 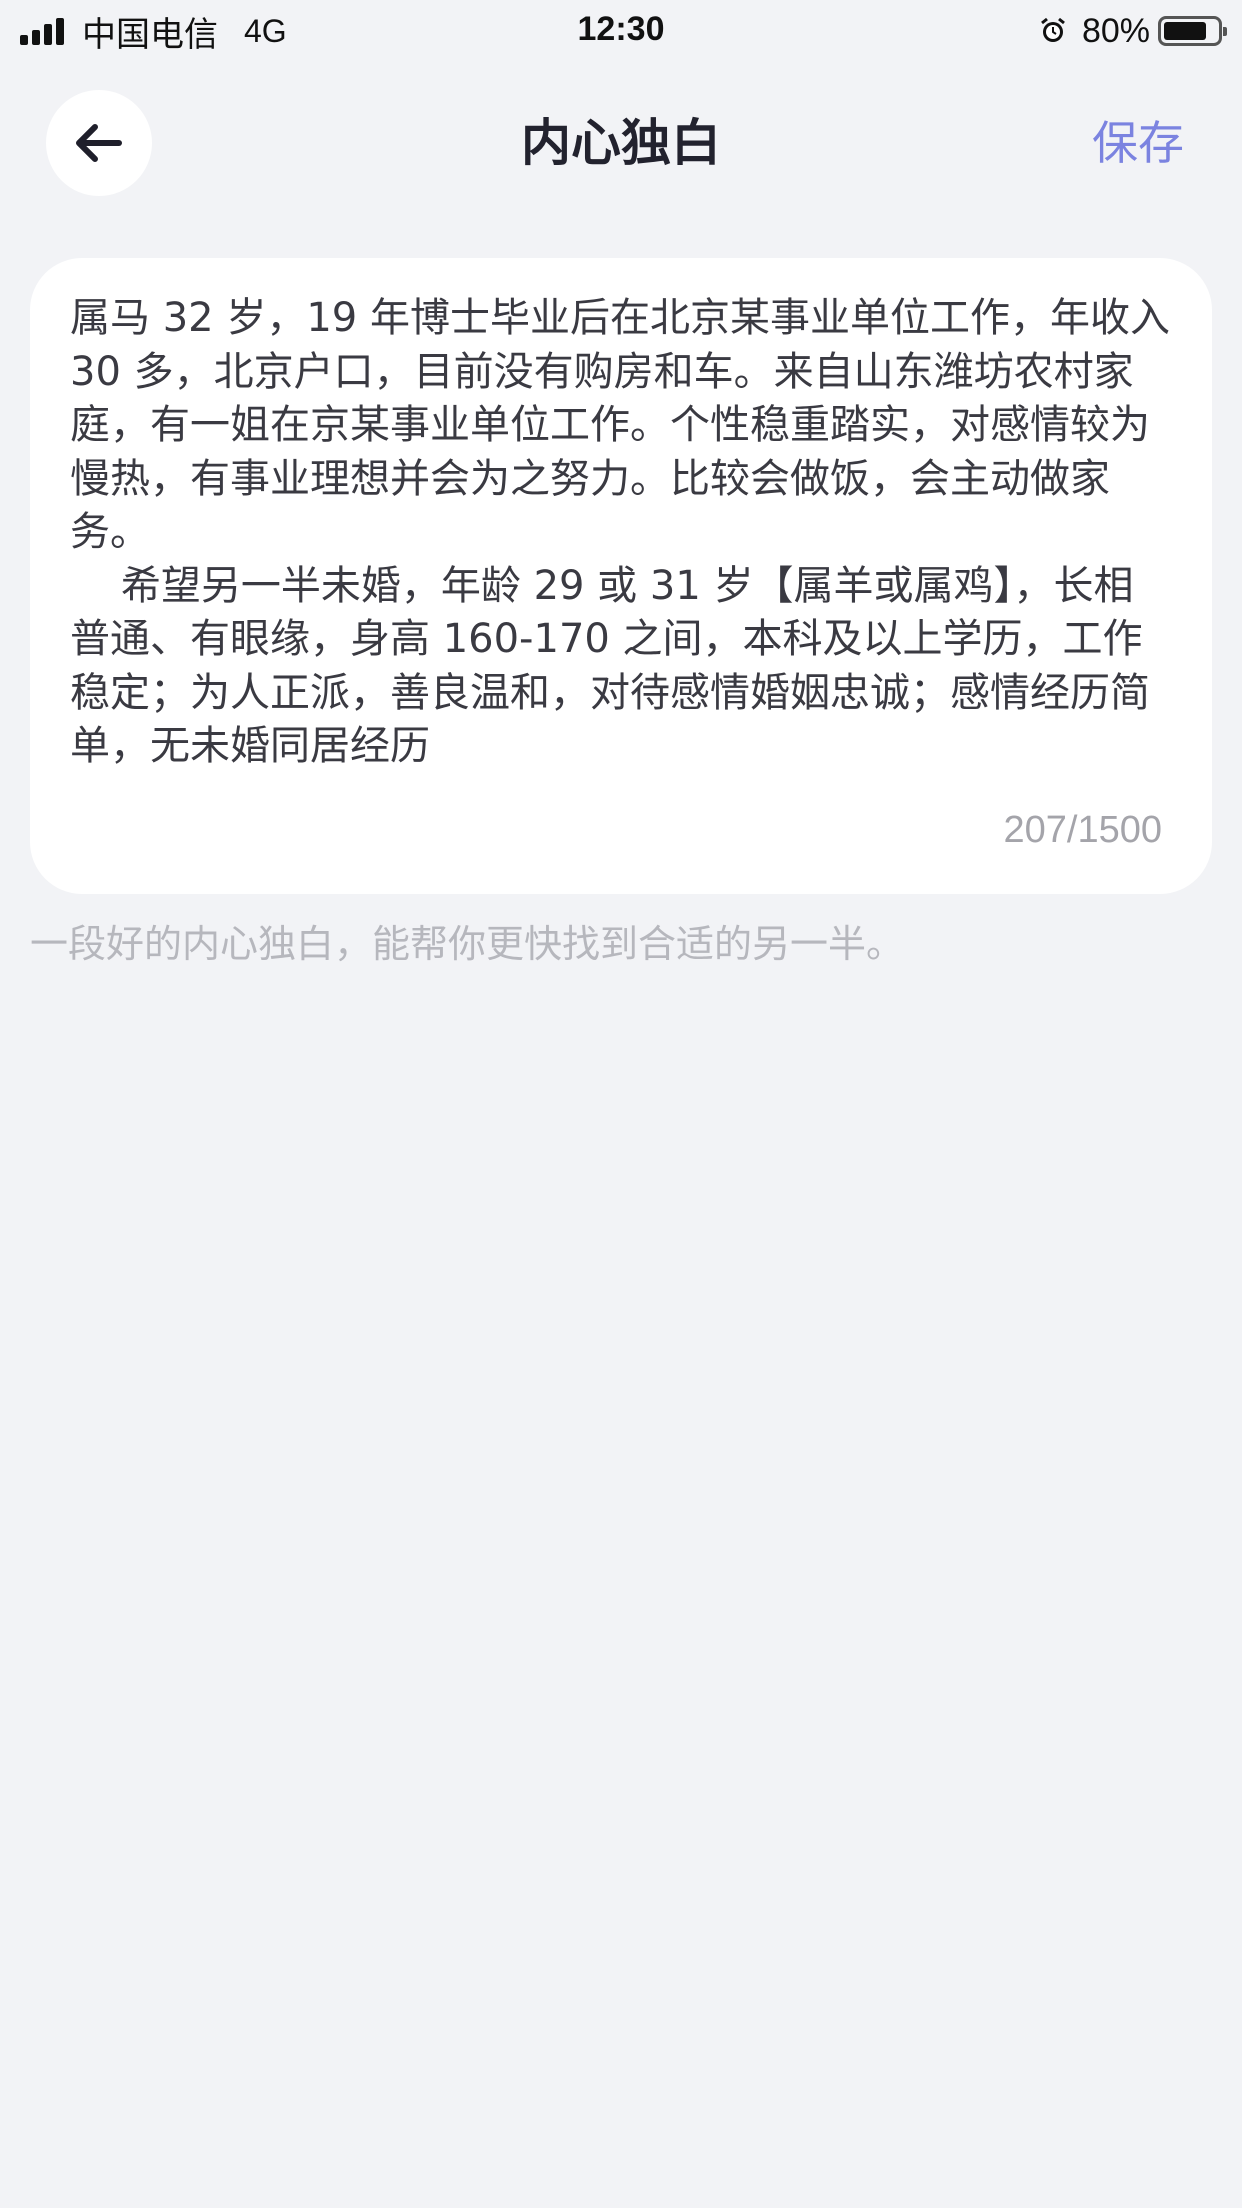 I want to click on battery-fill, so click(x=1185, y=31).